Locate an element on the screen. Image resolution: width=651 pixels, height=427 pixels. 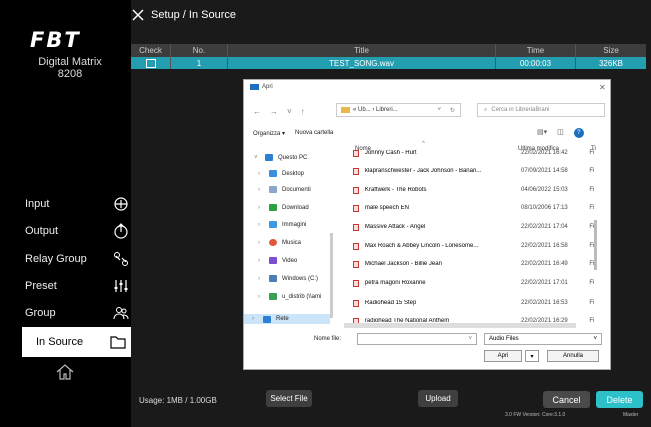
file-date: 04/06/2022 15:03 is located at coordinates (544, 190).